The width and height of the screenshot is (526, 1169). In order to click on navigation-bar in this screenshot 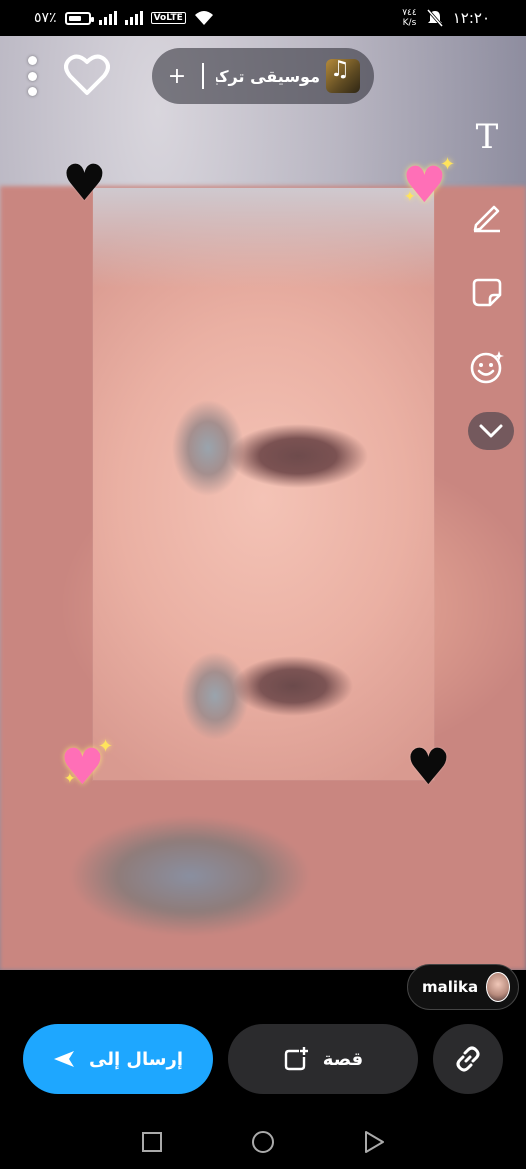, I will do `click(263, 1141)`.